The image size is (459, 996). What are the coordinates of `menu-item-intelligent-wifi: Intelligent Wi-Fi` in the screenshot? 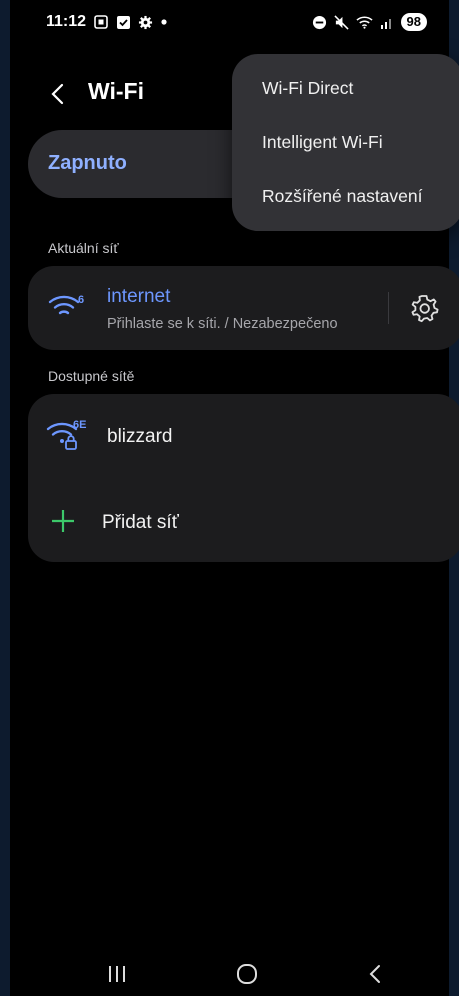 It's located at (322, 142).